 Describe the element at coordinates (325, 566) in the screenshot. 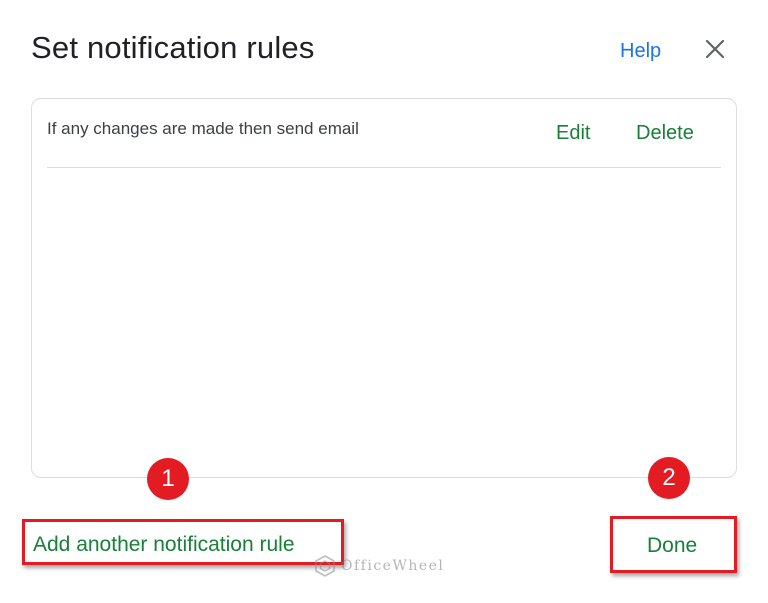

I see `officewheel-logo-icon` at that location.